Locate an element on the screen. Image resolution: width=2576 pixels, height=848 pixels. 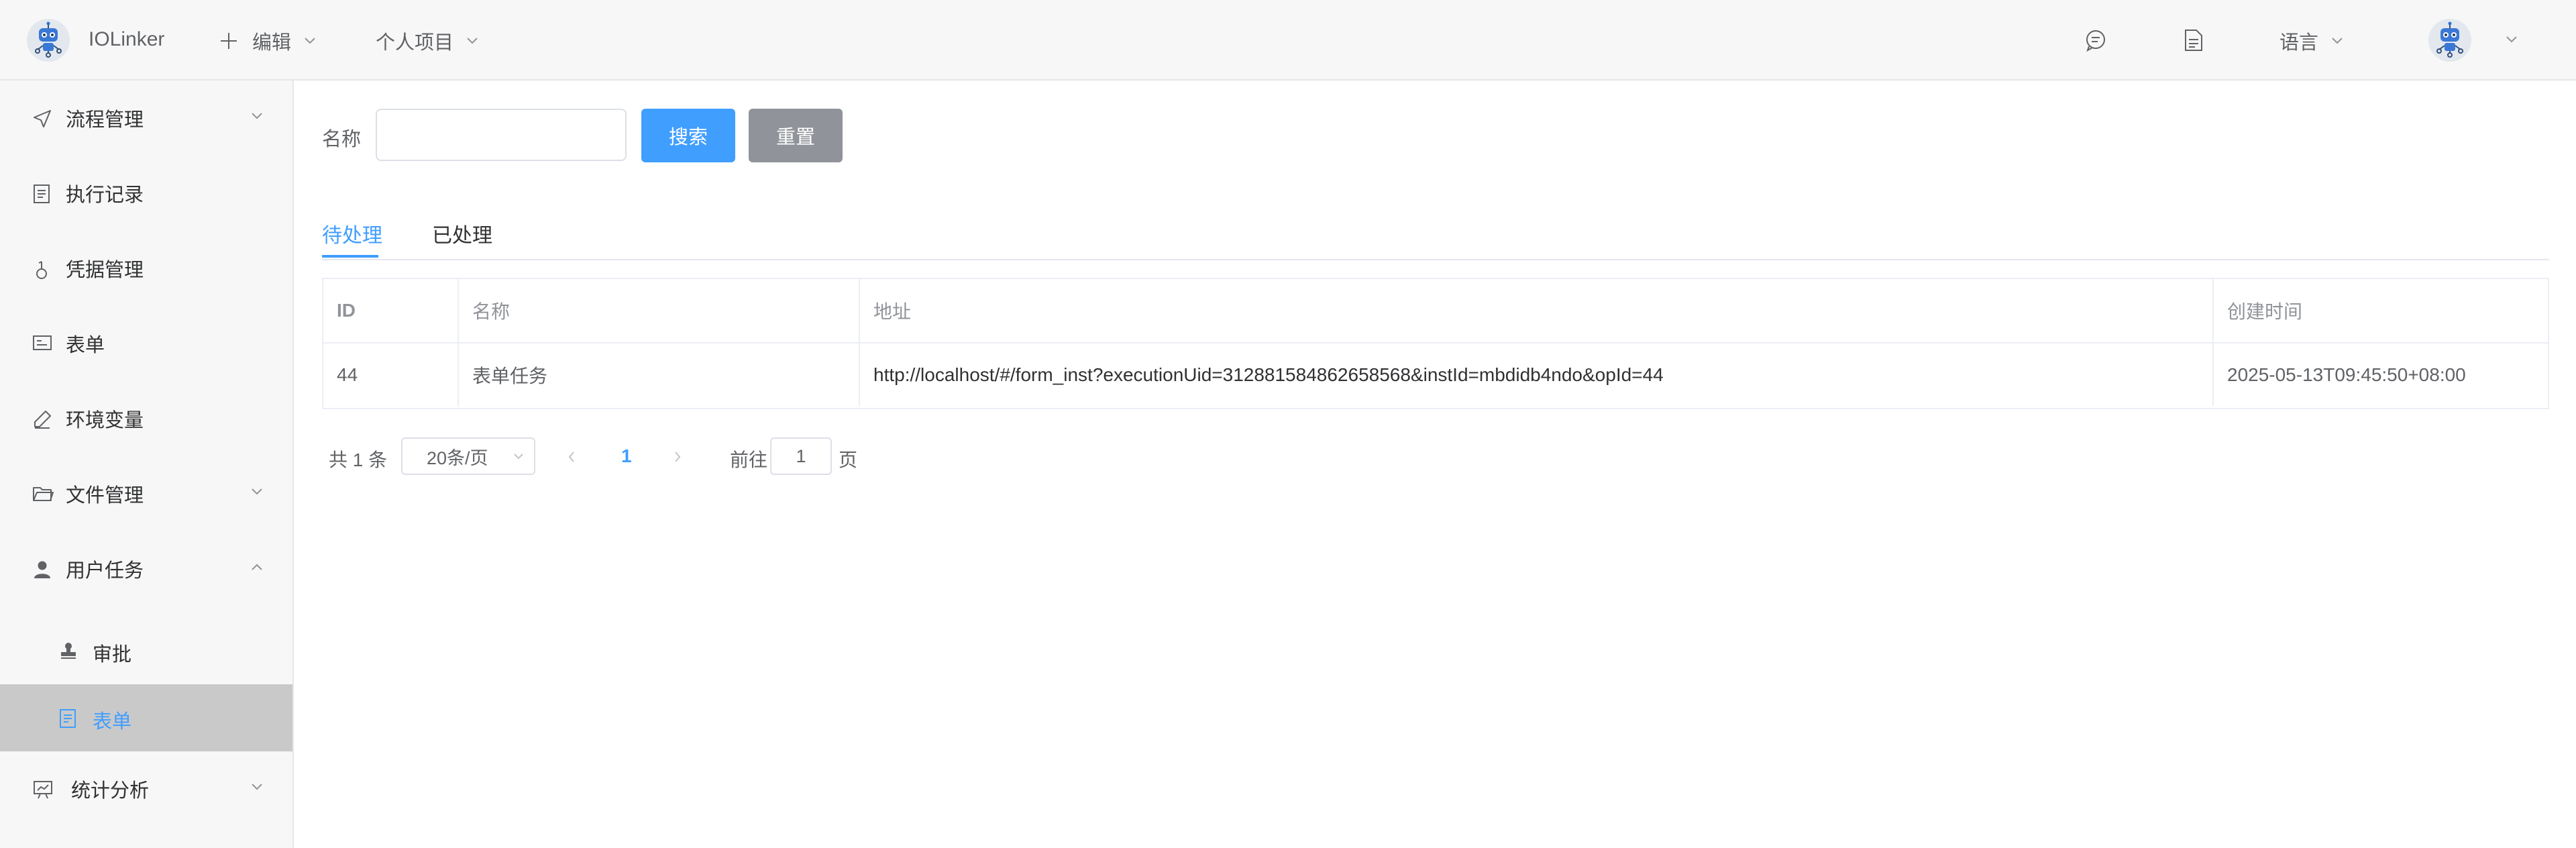
cell-id: 44 is located at coordinates (391, 375).